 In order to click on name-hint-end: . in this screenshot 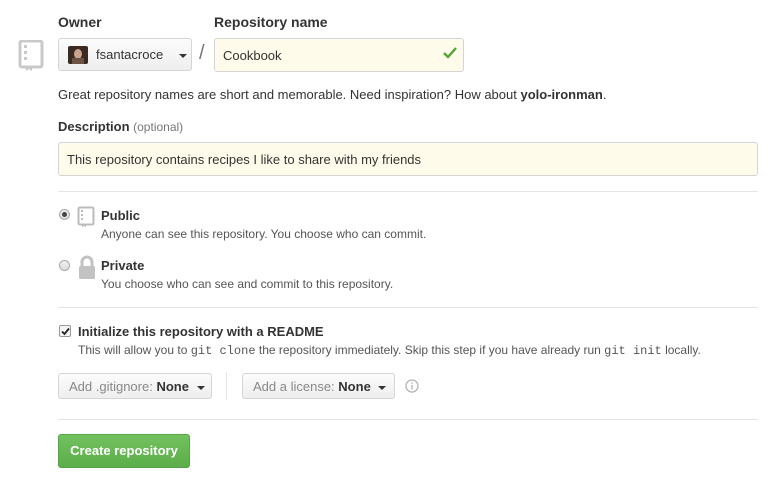, I will do `click(604, 94)`.